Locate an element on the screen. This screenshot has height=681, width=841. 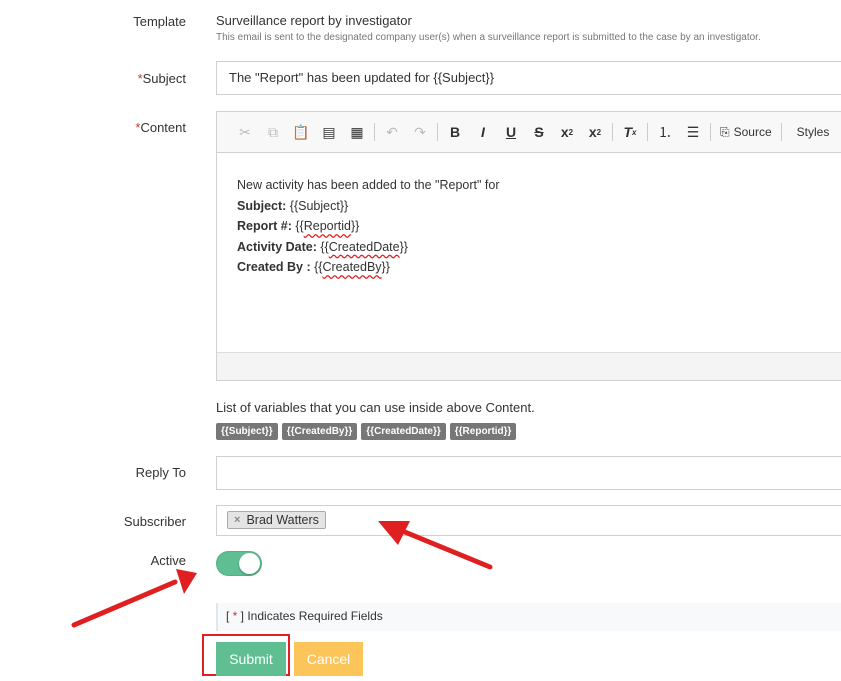
remove-chip-icon: × is located at coordinates (237, 520).